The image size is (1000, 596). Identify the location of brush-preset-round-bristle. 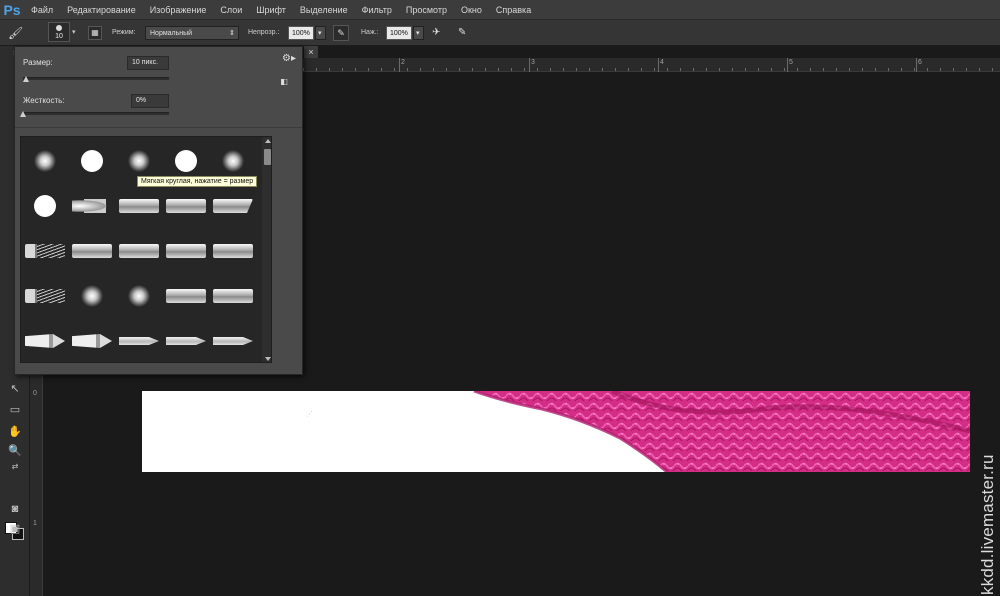
(92, 206).